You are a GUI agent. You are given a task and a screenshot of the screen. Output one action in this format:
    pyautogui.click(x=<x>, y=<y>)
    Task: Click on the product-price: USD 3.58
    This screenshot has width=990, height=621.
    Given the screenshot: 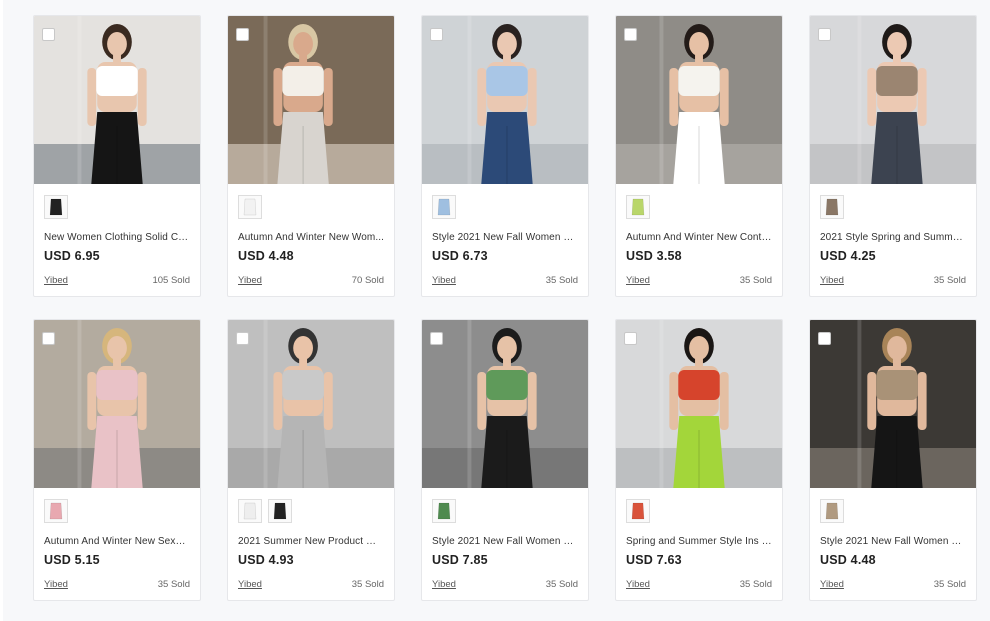 What is the action you would take?
    pyautogui.click(x=654, y=256)
    